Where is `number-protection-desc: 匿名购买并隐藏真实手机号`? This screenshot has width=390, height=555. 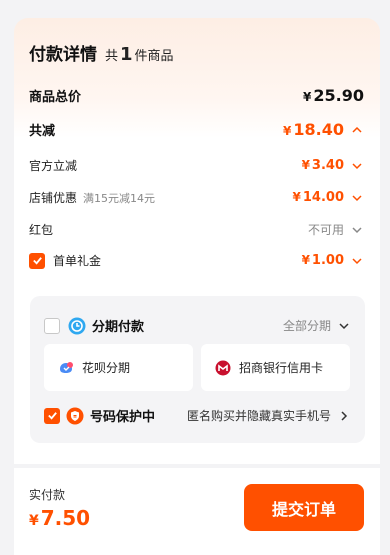
number-protection-desc: 匿名购买并隐藏真实手机号 is located at coordinates (258, 416).